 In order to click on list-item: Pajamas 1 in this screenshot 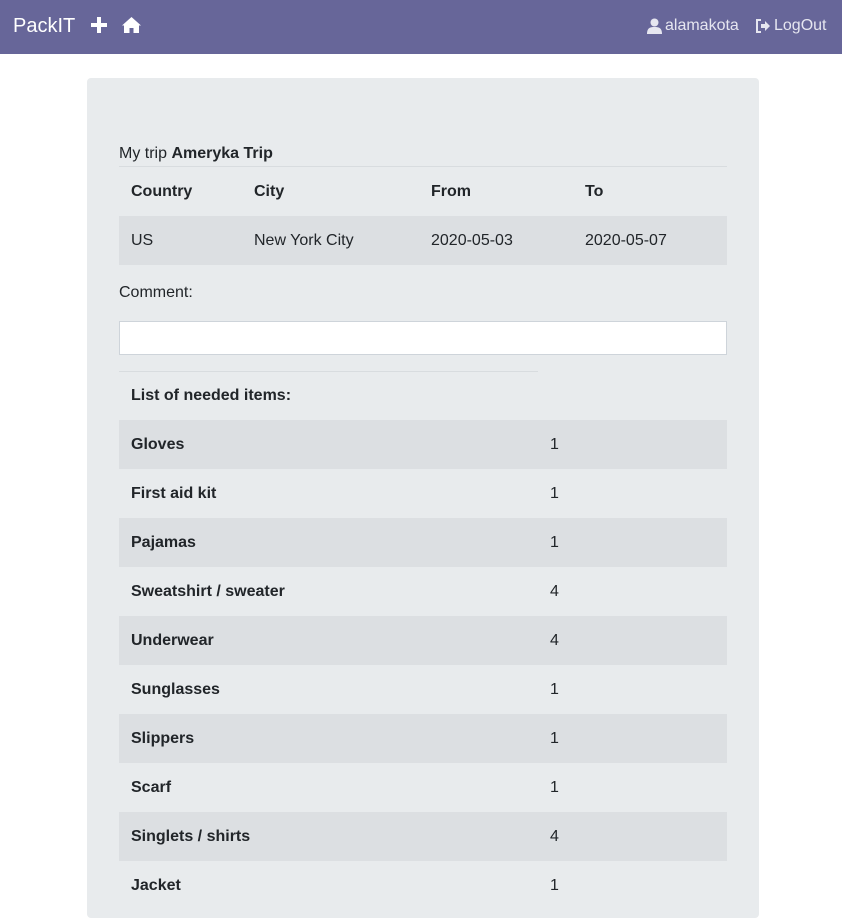, I will do `click(423, 542)`.